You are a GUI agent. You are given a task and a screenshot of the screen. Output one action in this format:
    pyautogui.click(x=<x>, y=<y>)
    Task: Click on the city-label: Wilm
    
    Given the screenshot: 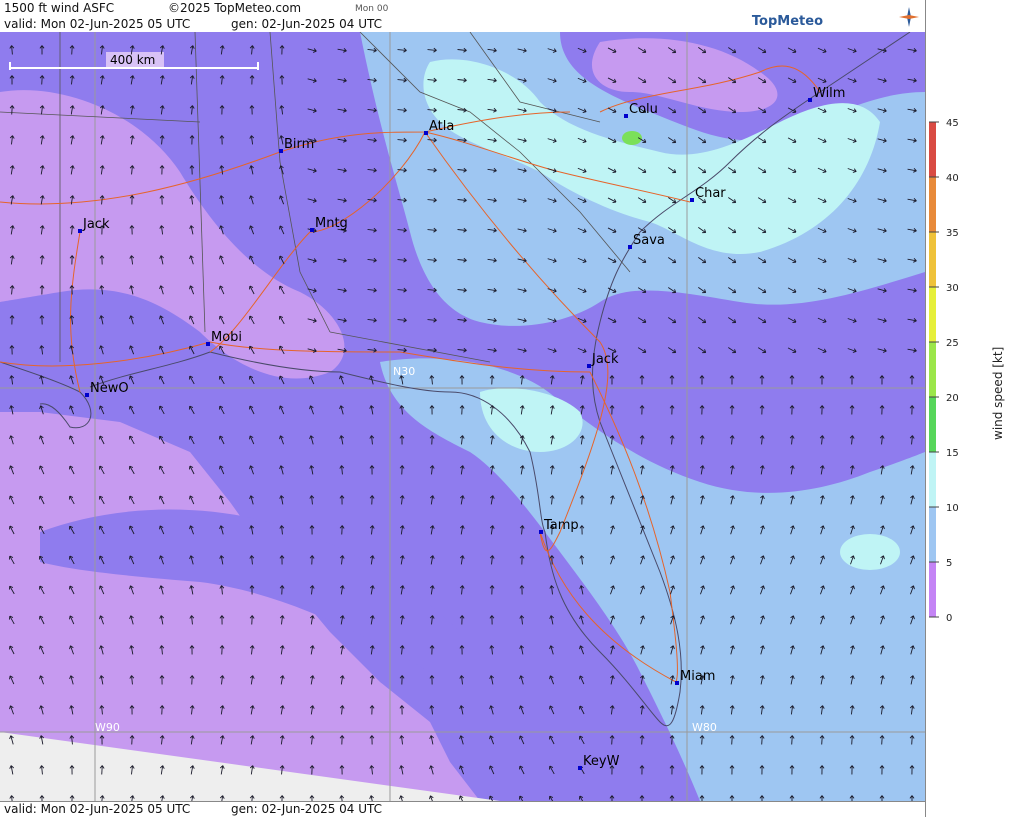 What is the action you would take?
    pyautogui.click(x=829, y=93)
    